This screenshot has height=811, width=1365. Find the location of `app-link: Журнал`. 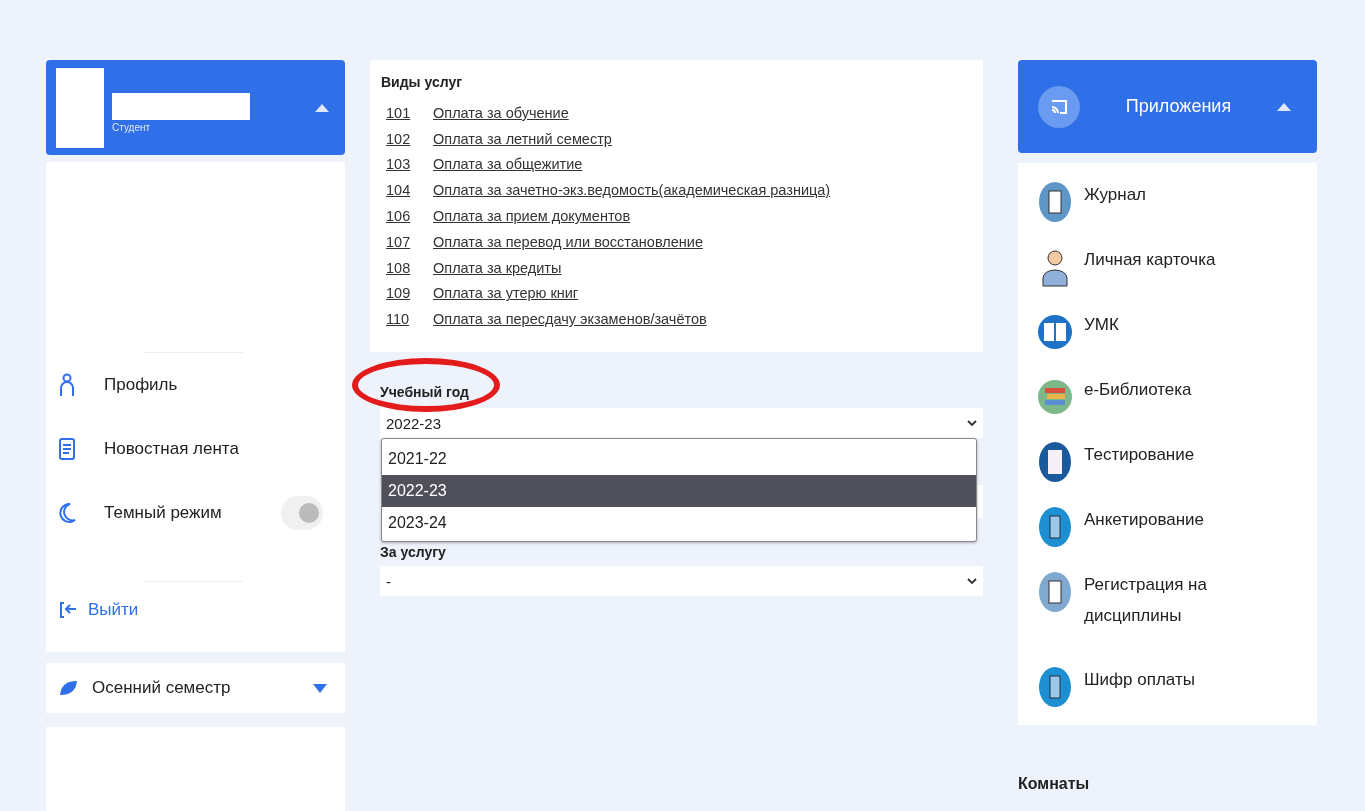

app-link: Журнал is located at coordinates (1159, 194).